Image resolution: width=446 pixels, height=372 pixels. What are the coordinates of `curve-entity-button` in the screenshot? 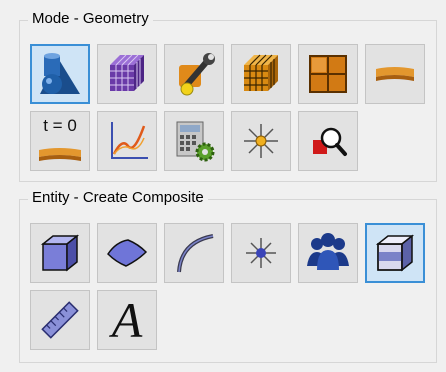 It's located at (194, 253).